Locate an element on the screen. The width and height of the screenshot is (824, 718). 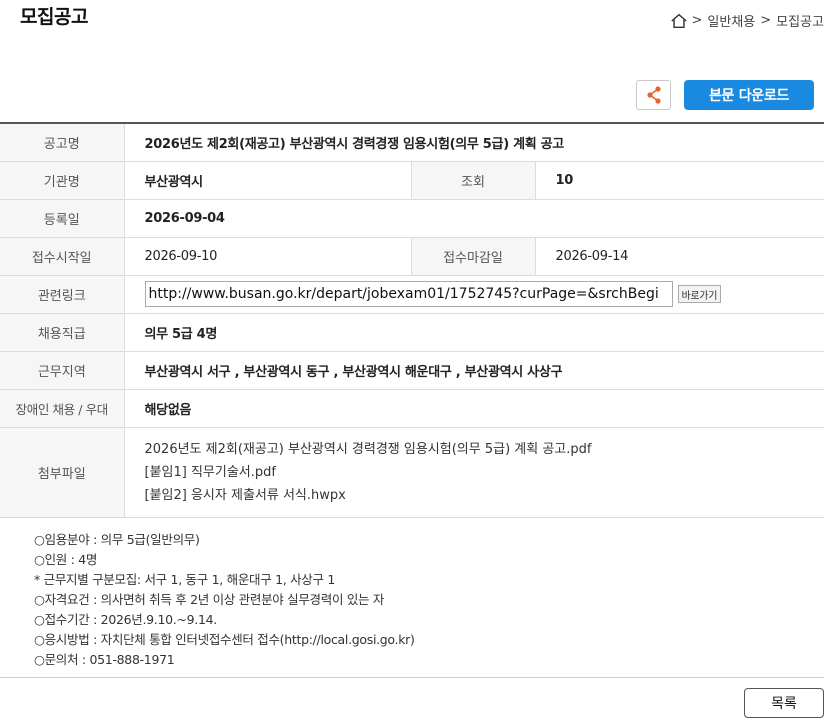
end-date-value: 2026-09-14 is located at coordinates (679, 256).